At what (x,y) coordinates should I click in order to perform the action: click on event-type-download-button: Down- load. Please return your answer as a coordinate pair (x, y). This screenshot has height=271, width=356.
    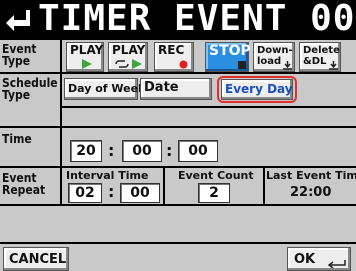
    Looking at the image, I should click on (274, 57).